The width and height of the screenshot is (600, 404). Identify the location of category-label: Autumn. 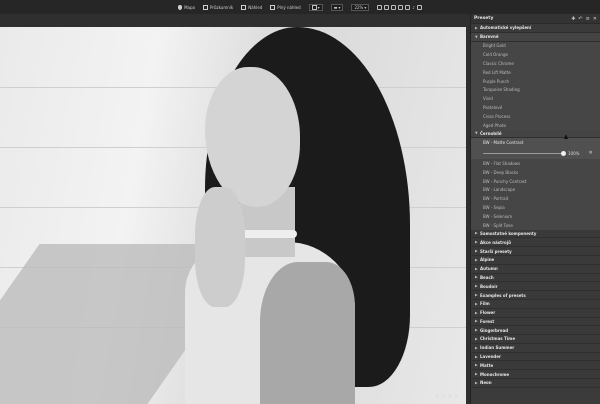
(489, 269).